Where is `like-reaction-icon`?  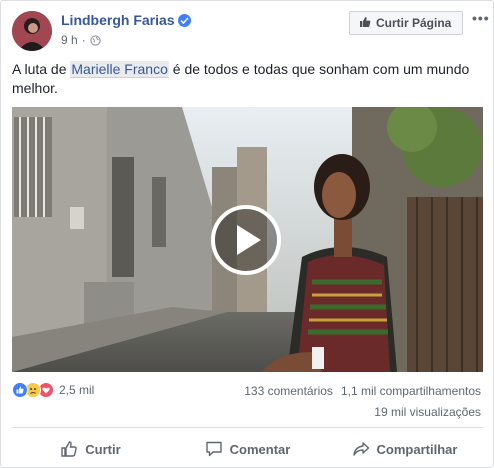 like-reaction-icon is located at coordinates (20, 390).